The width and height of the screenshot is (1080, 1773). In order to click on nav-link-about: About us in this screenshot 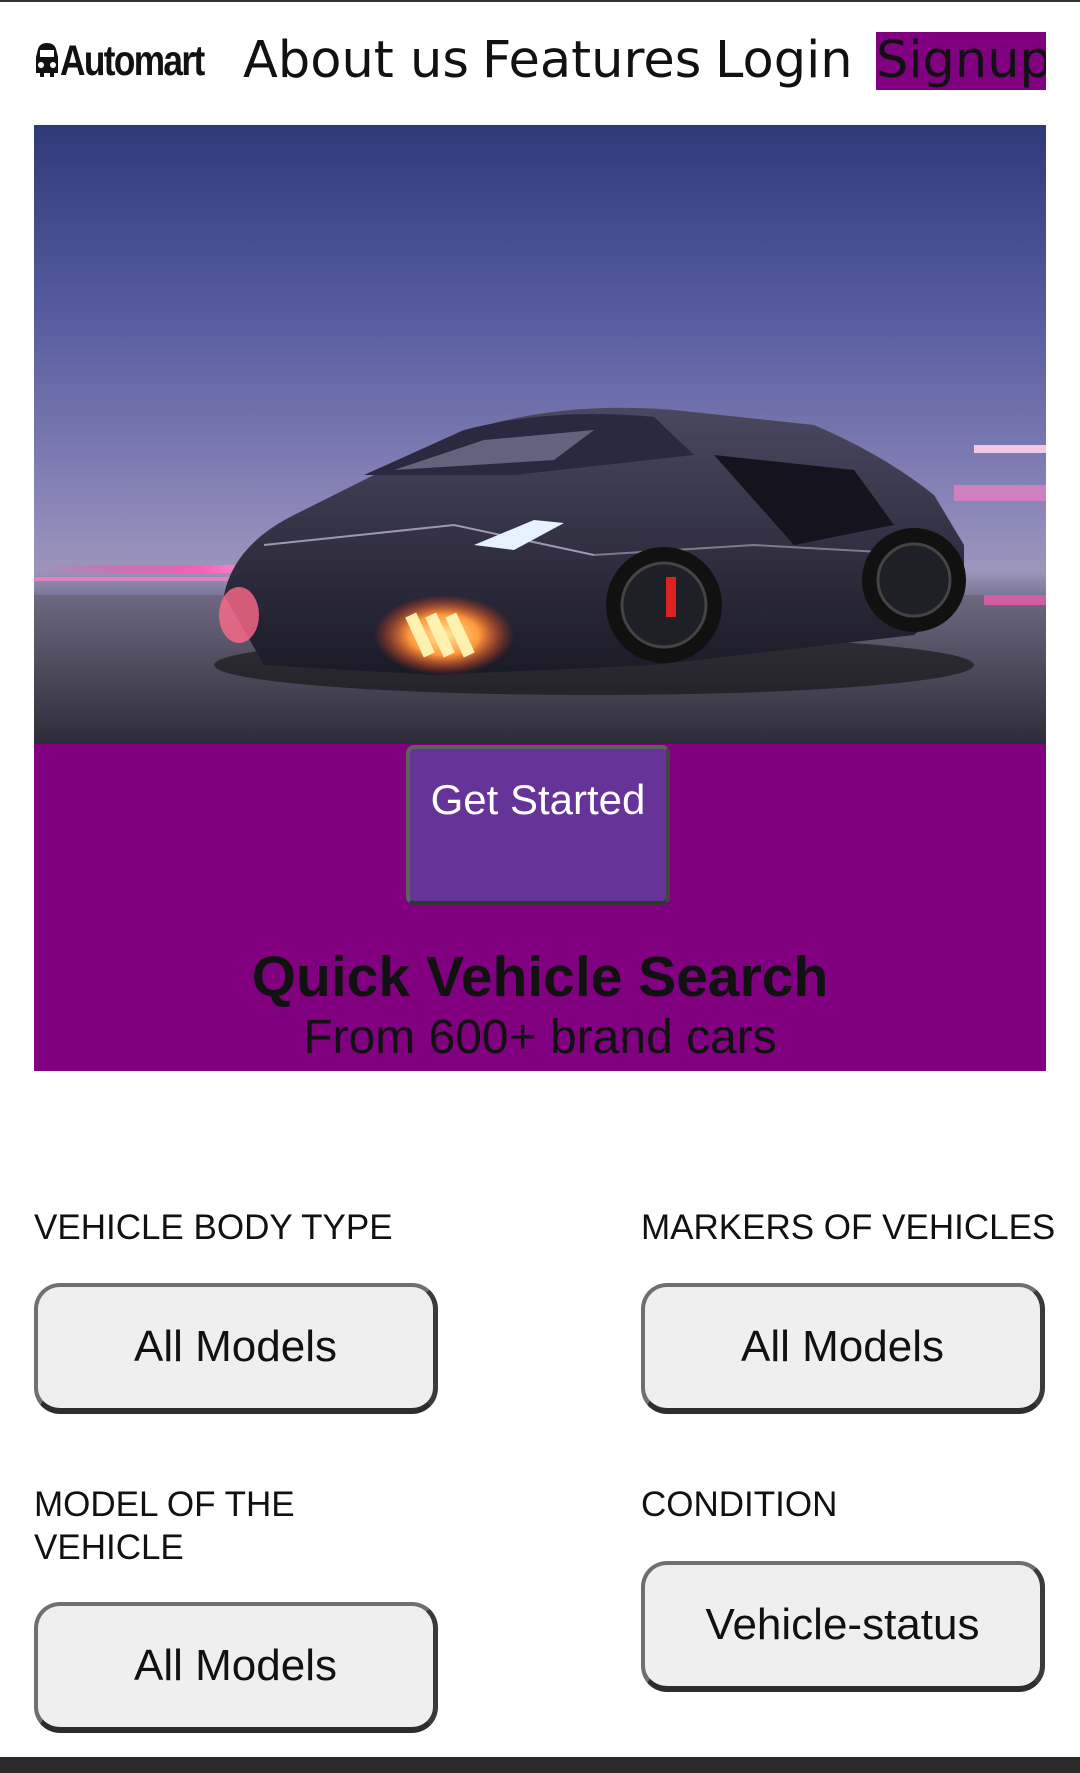, I will do `click(356, 61)`.